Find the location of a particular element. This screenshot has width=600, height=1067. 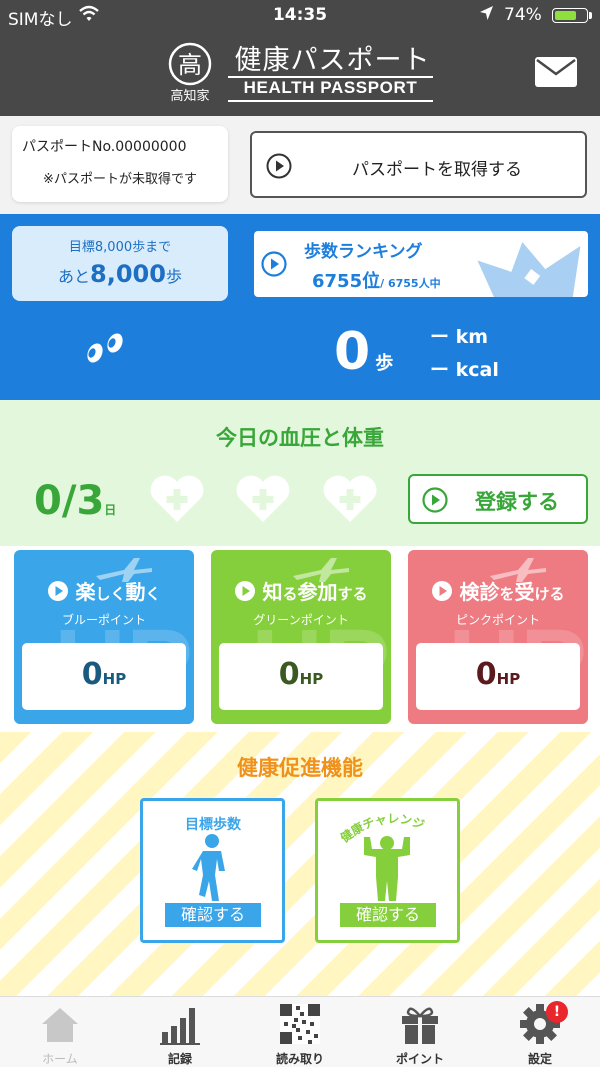

bar-chart-icon is located at coordinates (180, 1026).